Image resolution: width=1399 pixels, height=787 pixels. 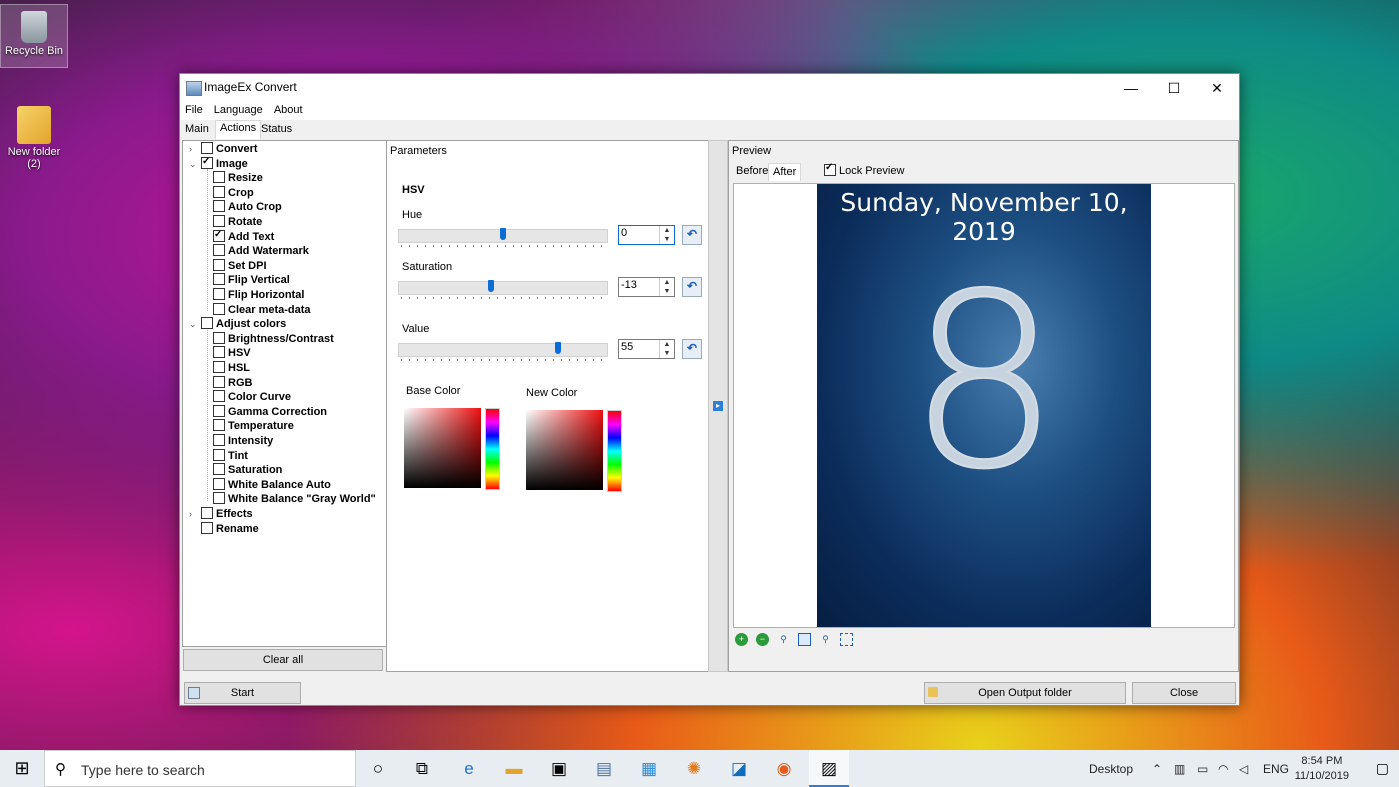 What do you see at coordinates (294, 499) in the screenshot?
I see `tree-item: White Balance "Gray World"` at bounding box center [294, 499].